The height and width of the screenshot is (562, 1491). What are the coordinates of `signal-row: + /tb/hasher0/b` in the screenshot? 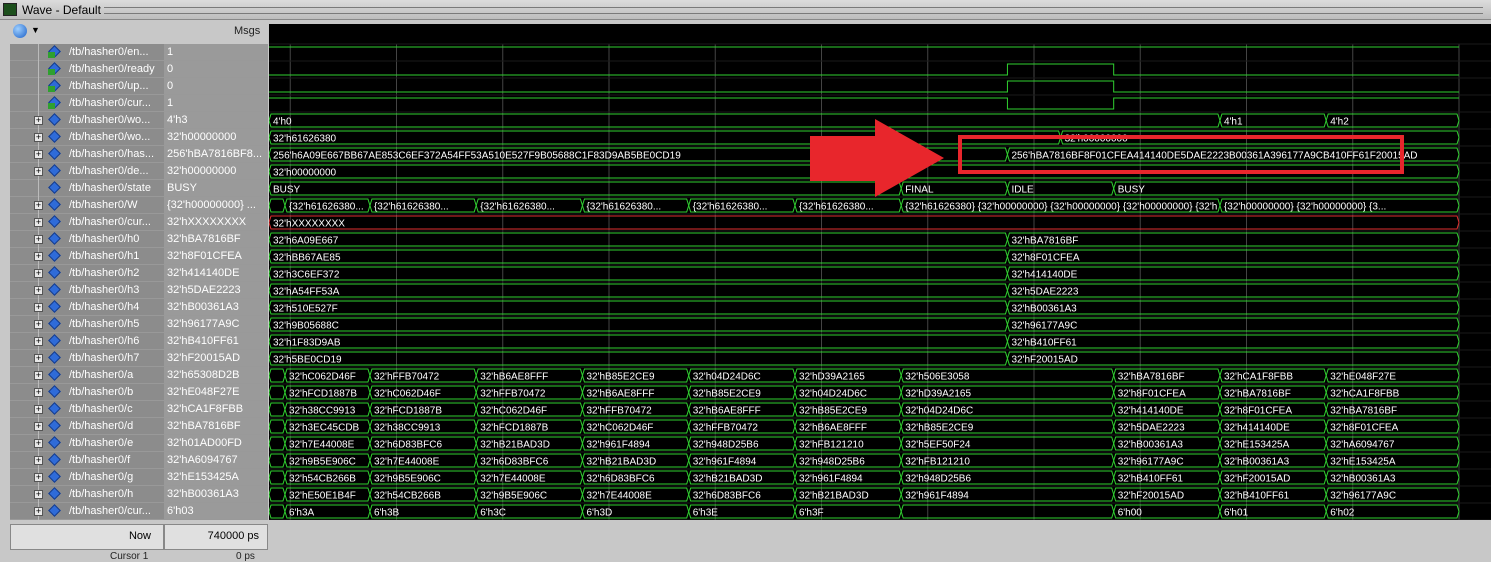 It's located at (87, 392).